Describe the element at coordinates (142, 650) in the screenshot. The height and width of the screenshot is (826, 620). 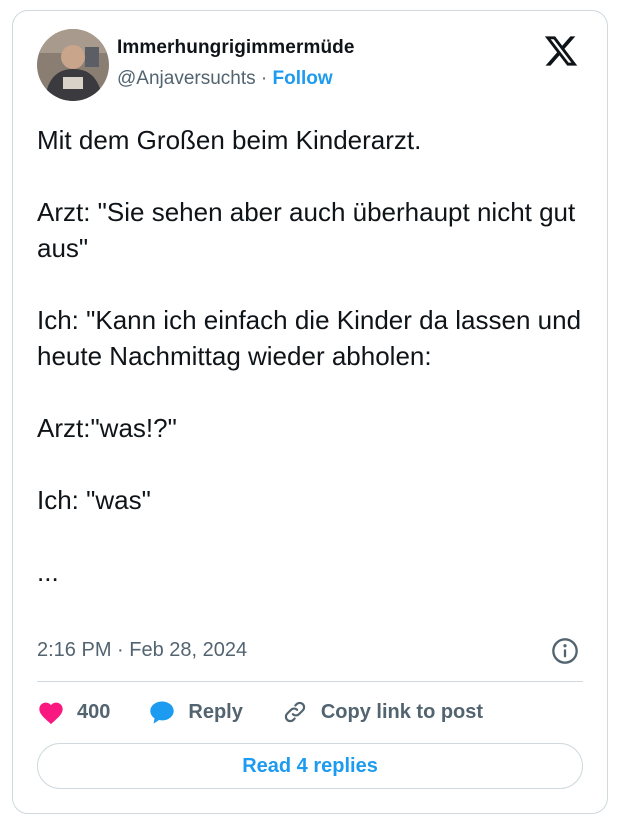
I see `tweet-timestamp: 2:16 PM · Feb 28, 2024` at that location.